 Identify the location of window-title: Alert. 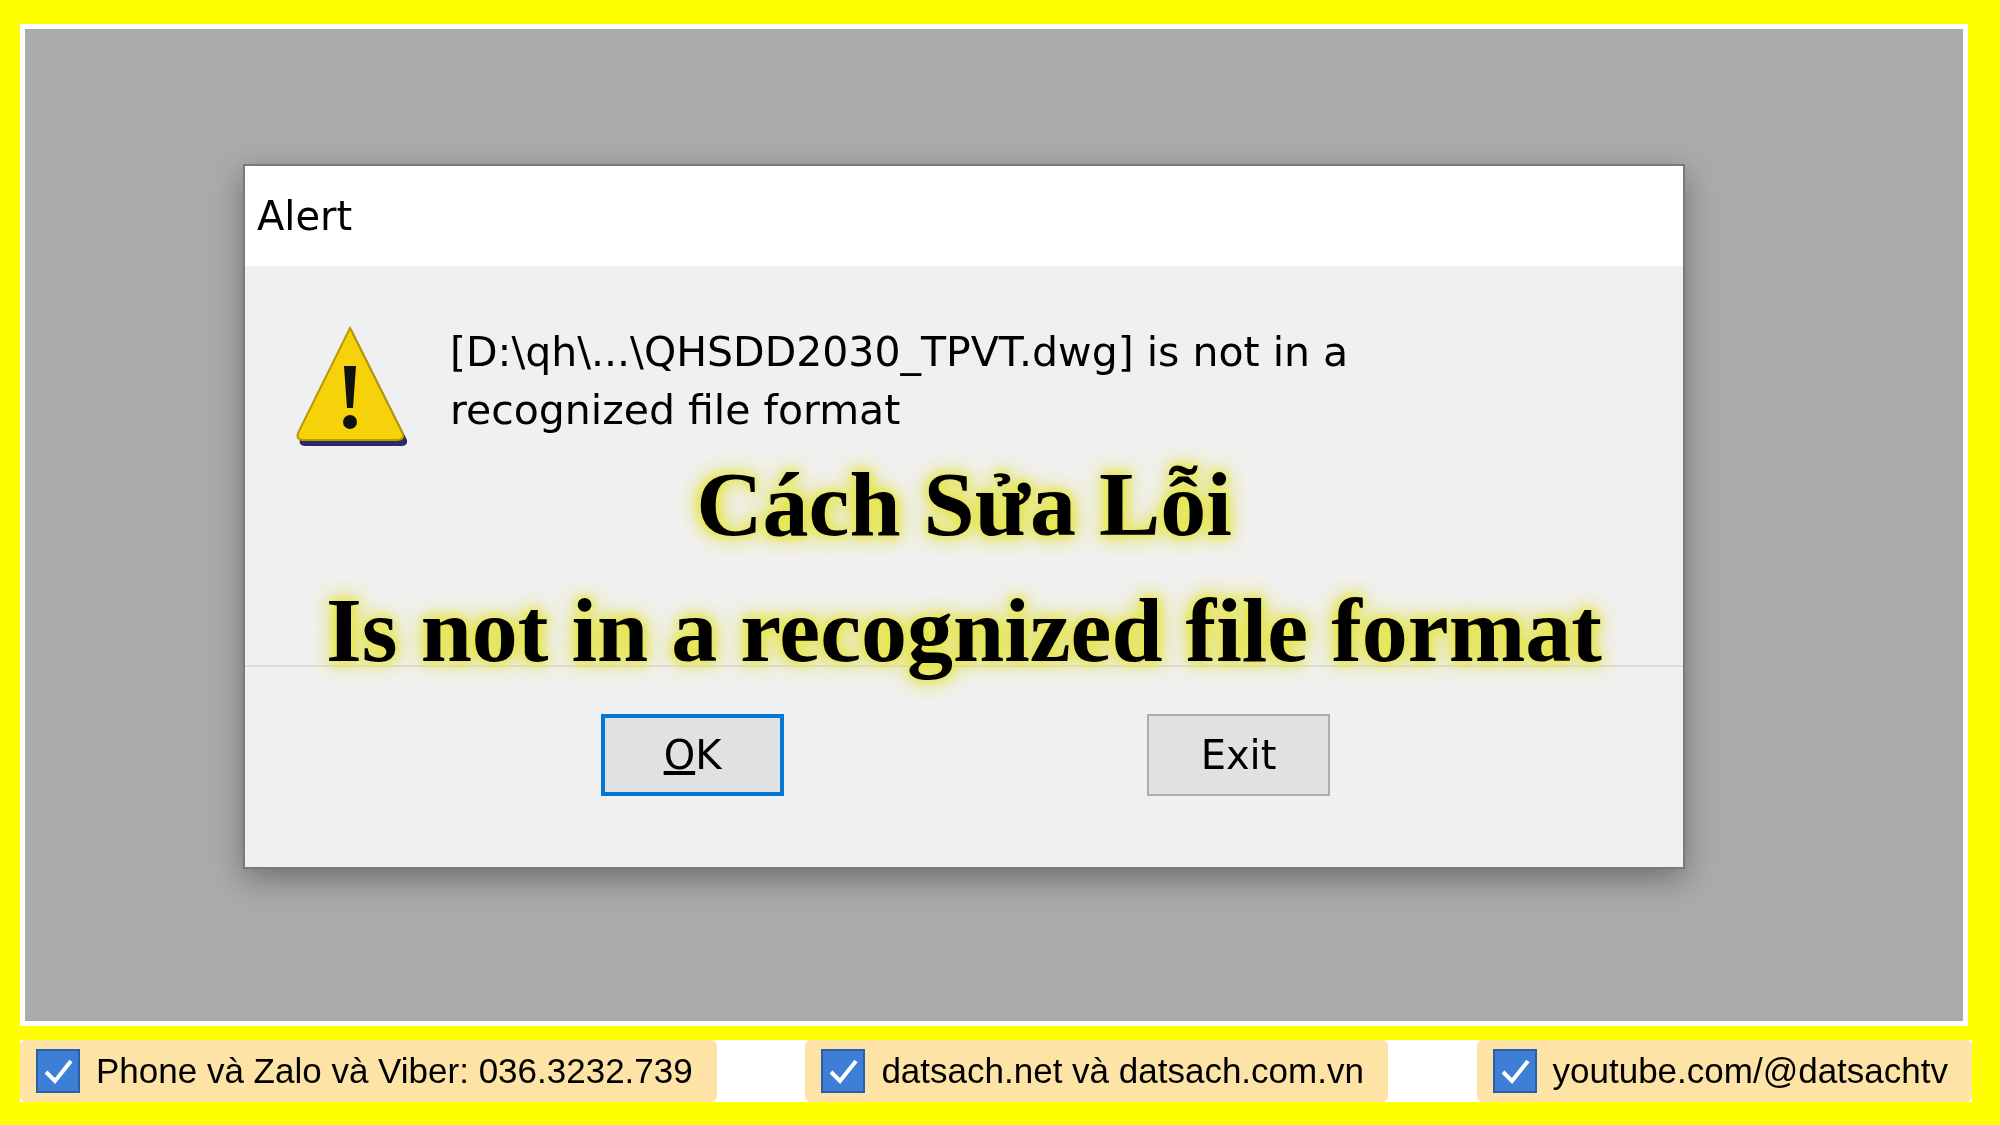
(305, 216).